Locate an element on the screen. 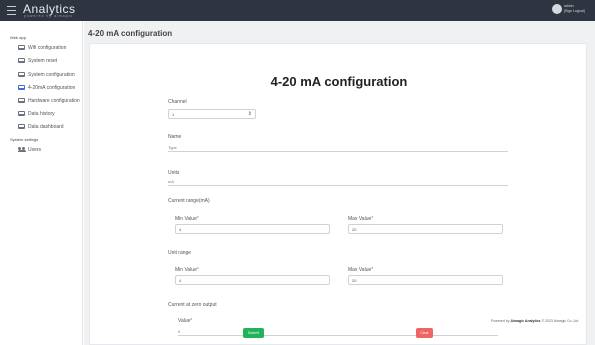 This screenshot has width=595, height=345. channel-value: 1 is located at coordinates (173, 114).